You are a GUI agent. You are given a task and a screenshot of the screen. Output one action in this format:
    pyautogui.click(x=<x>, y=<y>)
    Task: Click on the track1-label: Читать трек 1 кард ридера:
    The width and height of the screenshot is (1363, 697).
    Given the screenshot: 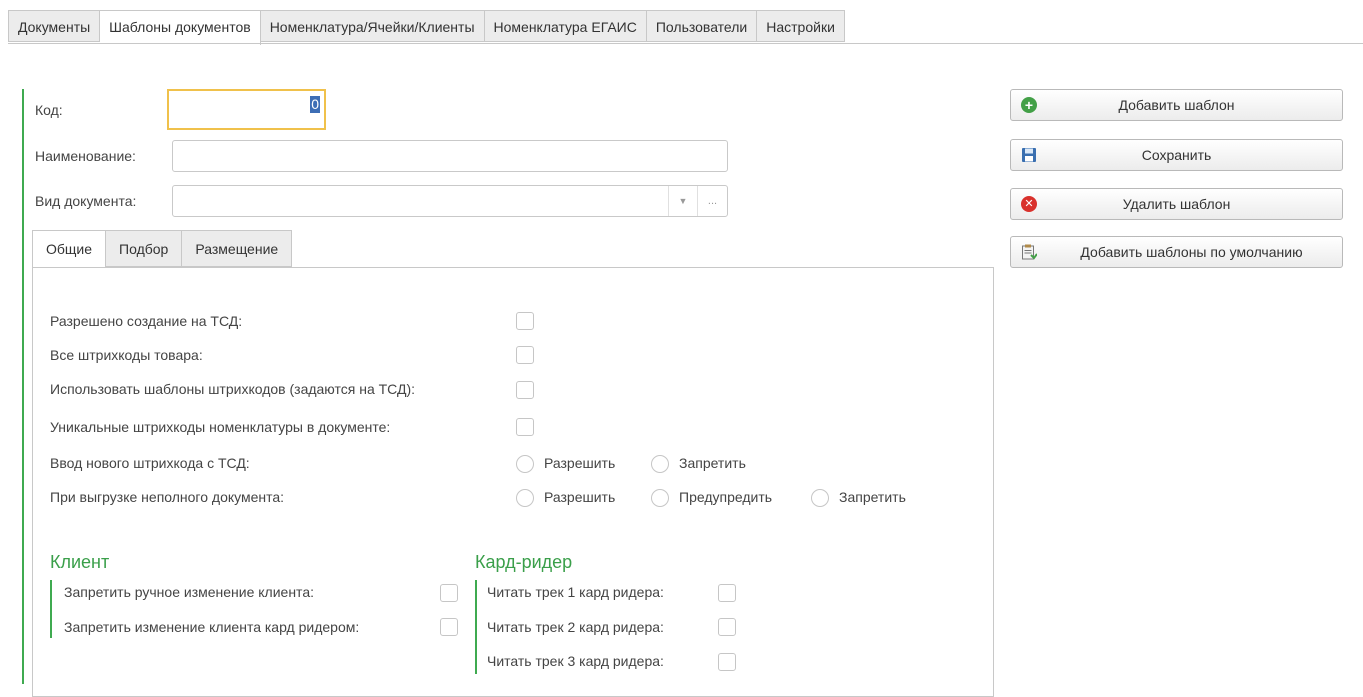 What is the action you would take?
    pyautogui.click(x=575, y=592)
    